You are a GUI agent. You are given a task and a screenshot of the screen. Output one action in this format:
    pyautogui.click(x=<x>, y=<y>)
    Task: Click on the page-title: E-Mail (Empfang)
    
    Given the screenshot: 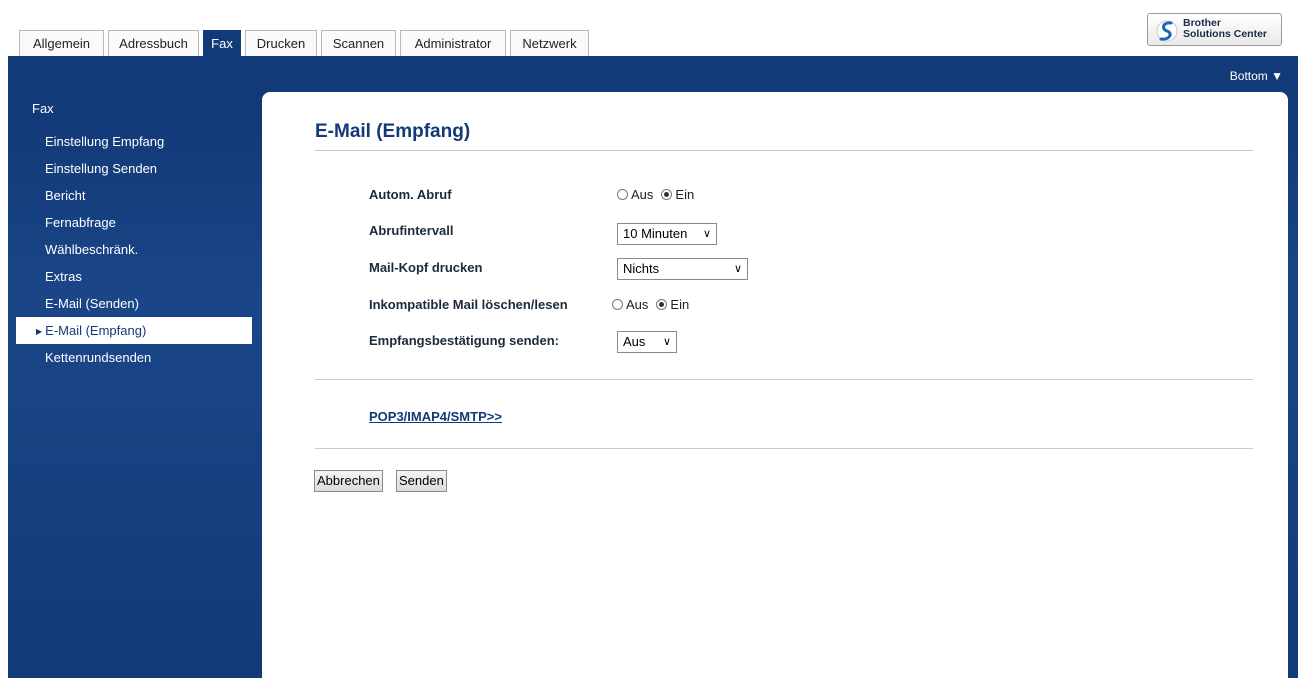 What is the action you would take?
    pyautogui.click(x=393, y=131)
    